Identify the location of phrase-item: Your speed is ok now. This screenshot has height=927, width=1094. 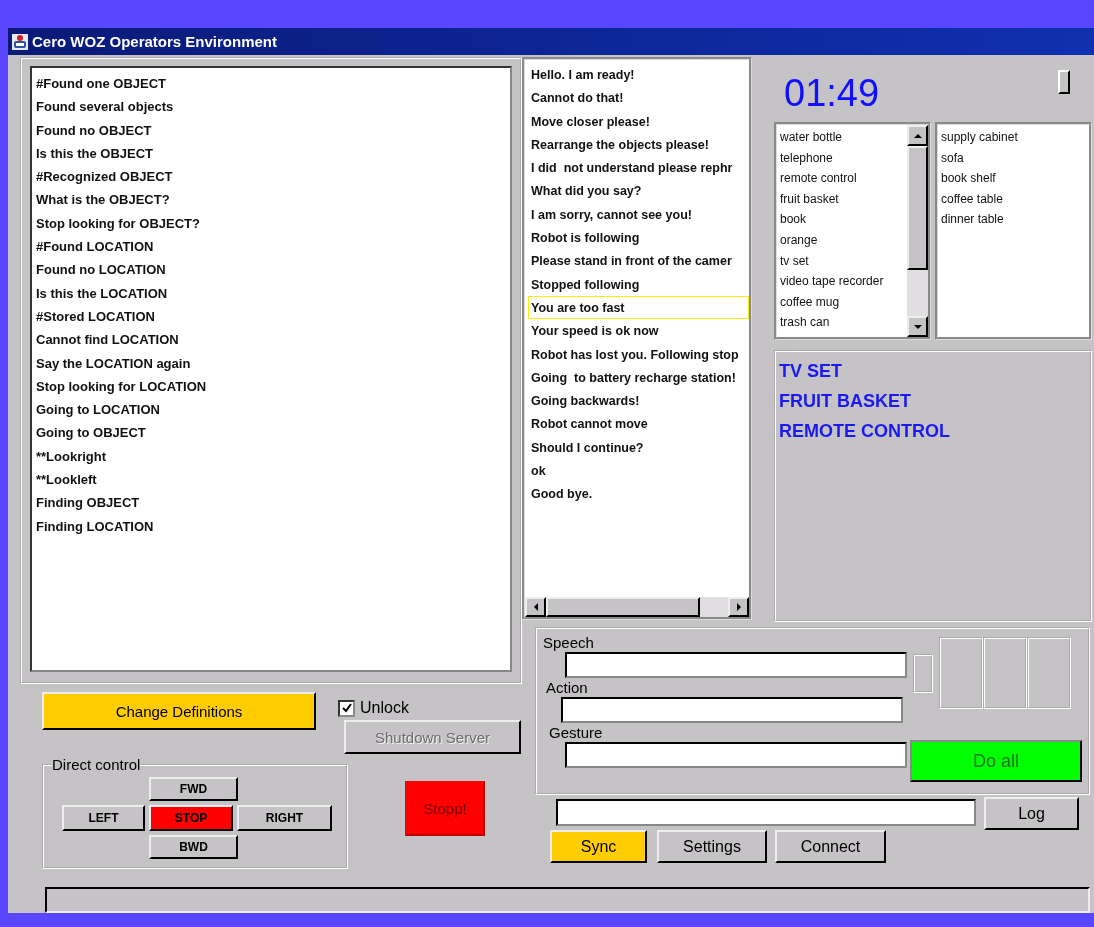
(638, 331).